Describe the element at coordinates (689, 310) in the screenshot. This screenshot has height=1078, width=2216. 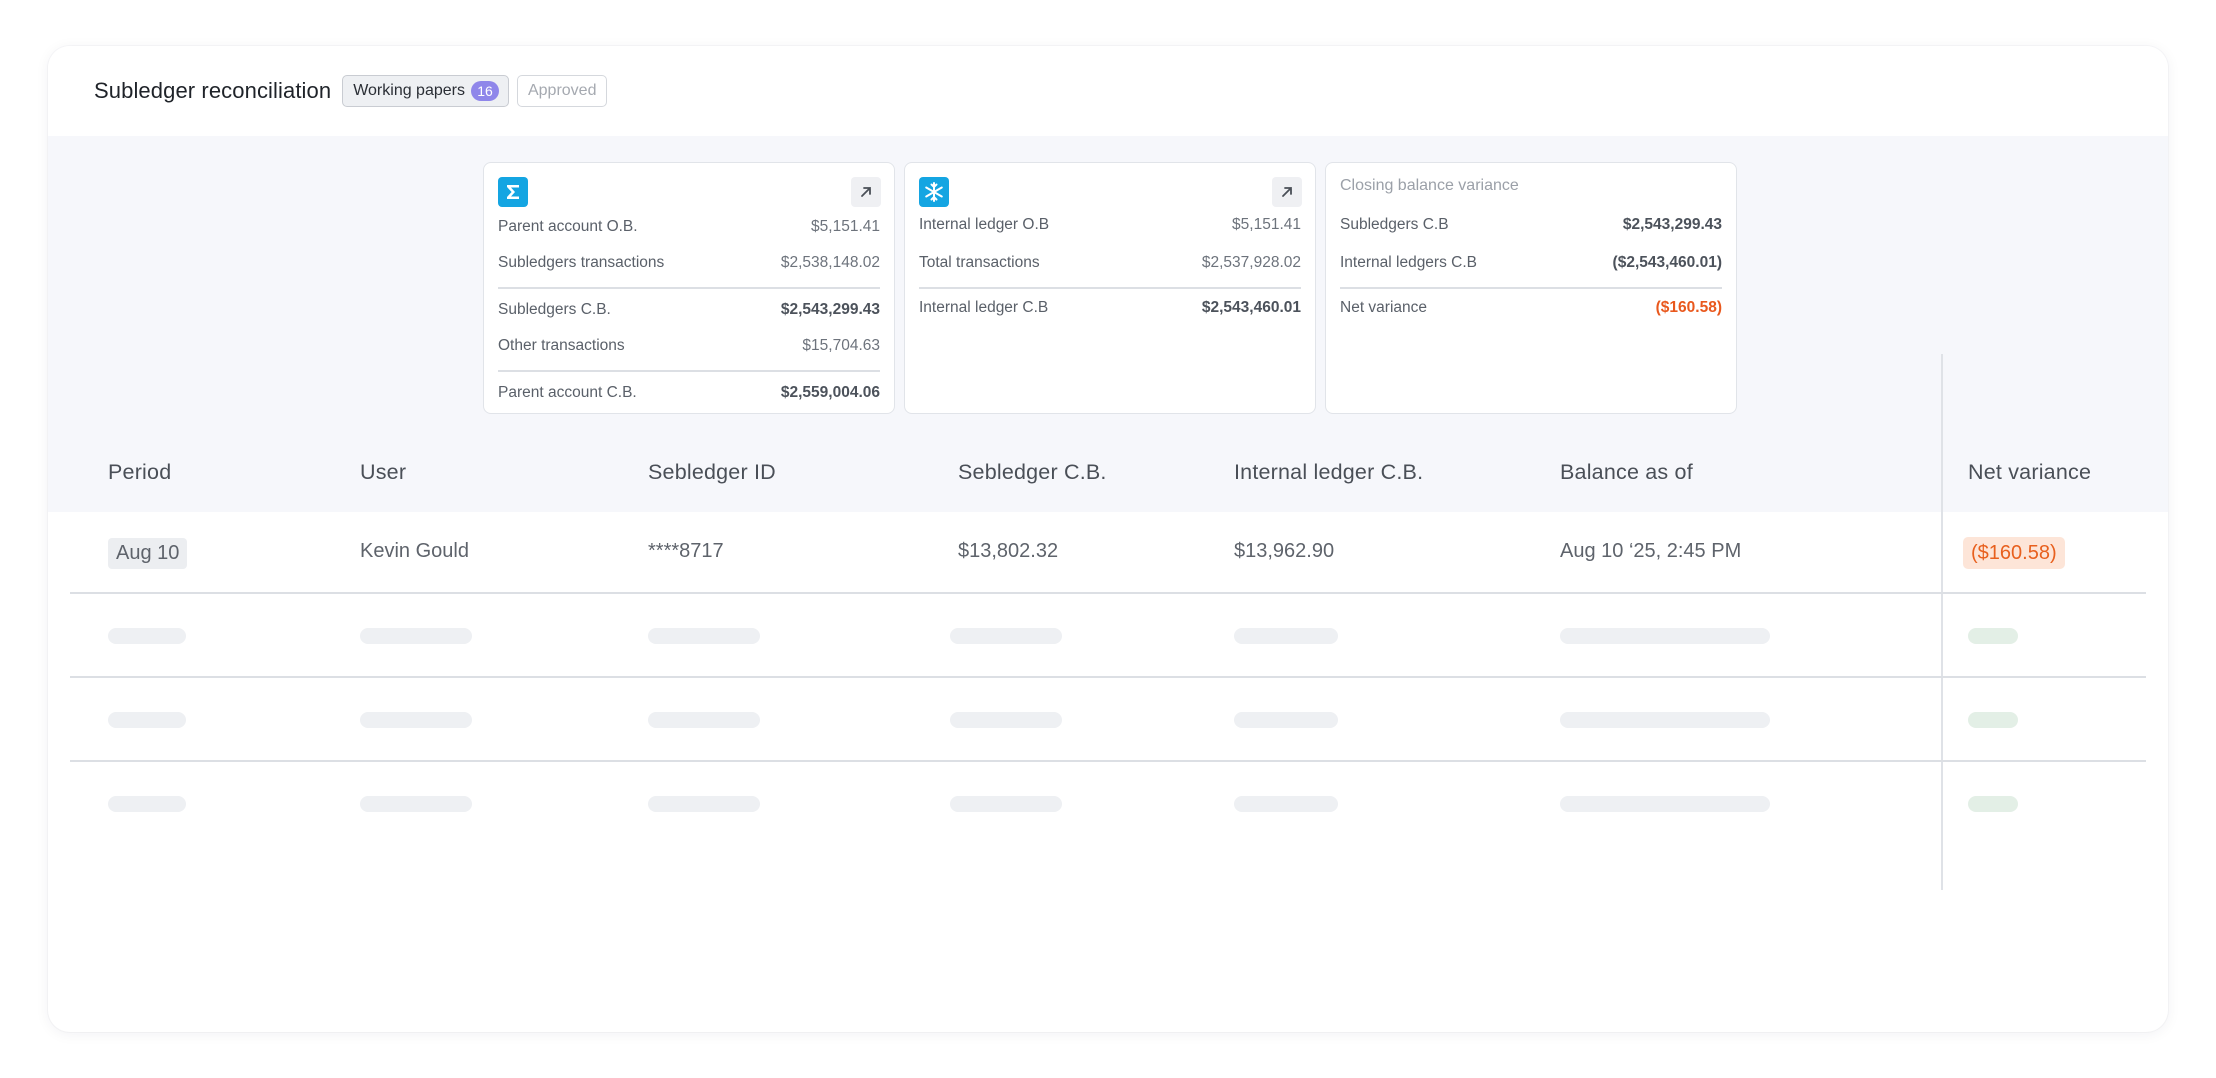
I see `card-row: Subledgers C.B. $2,543,299.43` at that location.